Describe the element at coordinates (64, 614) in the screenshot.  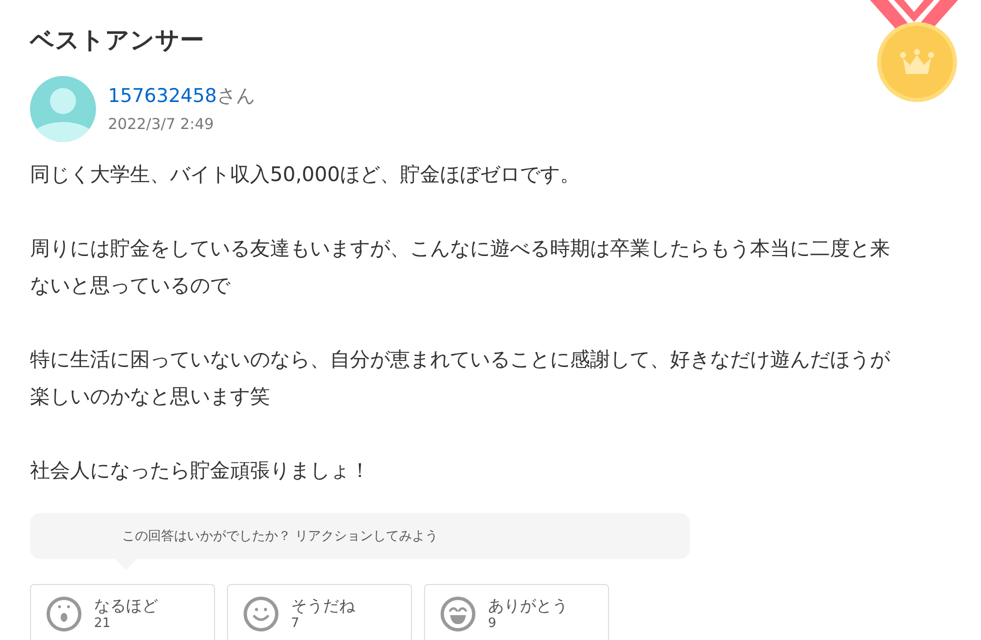
I see `surprised-face-icon` at that location.